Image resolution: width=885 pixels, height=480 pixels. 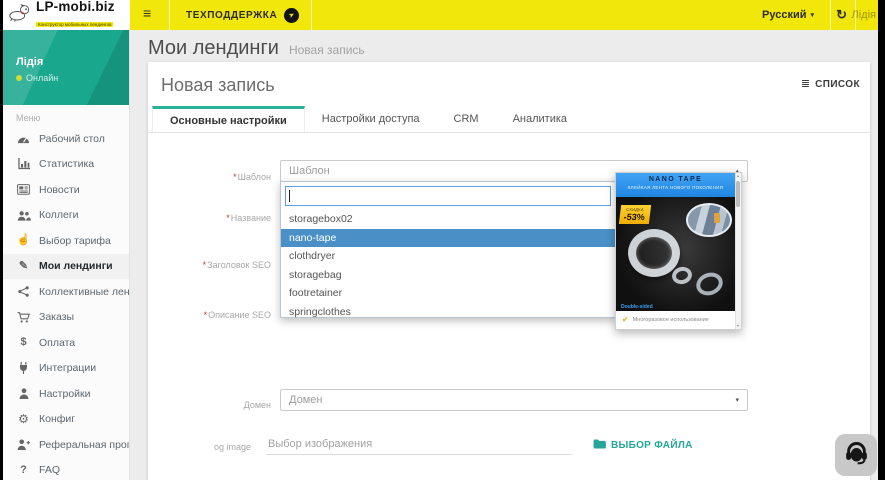 I want to click on sidebar-item-colleagues: Коллеги, so click(x=66, y=216).